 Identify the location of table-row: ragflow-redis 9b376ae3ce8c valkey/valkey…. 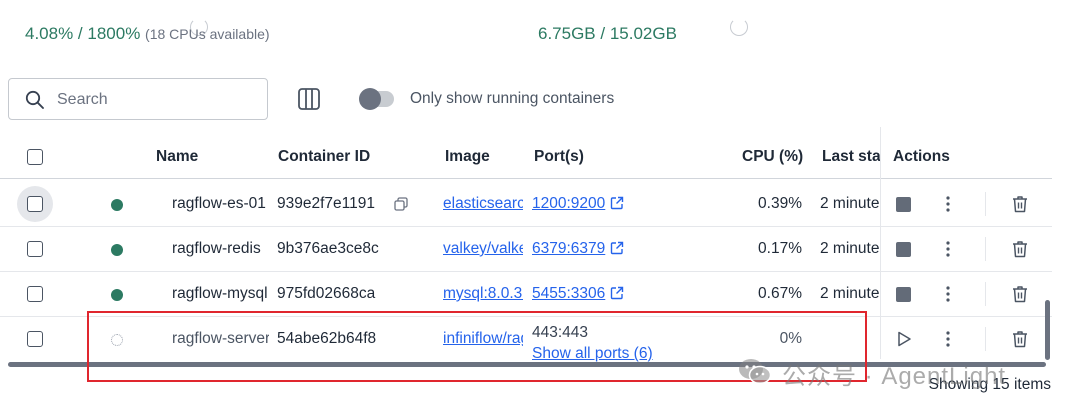
(526, 249).